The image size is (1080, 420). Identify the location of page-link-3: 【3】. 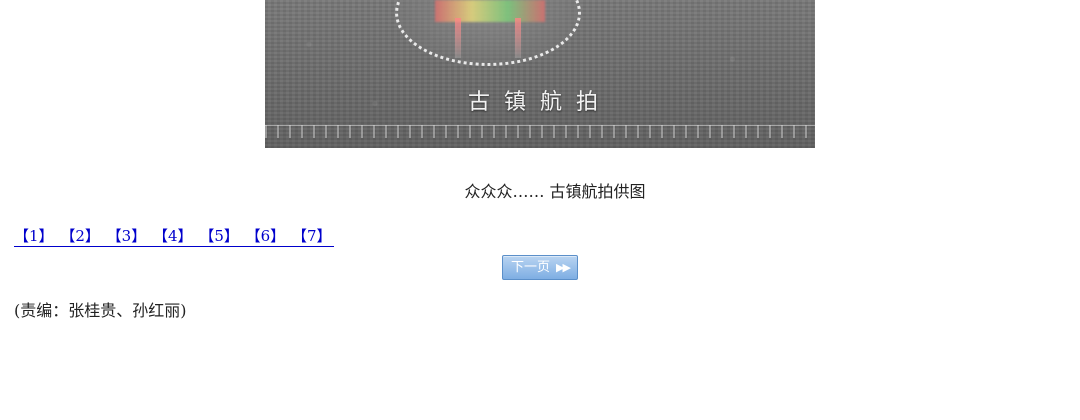
(127, 236).